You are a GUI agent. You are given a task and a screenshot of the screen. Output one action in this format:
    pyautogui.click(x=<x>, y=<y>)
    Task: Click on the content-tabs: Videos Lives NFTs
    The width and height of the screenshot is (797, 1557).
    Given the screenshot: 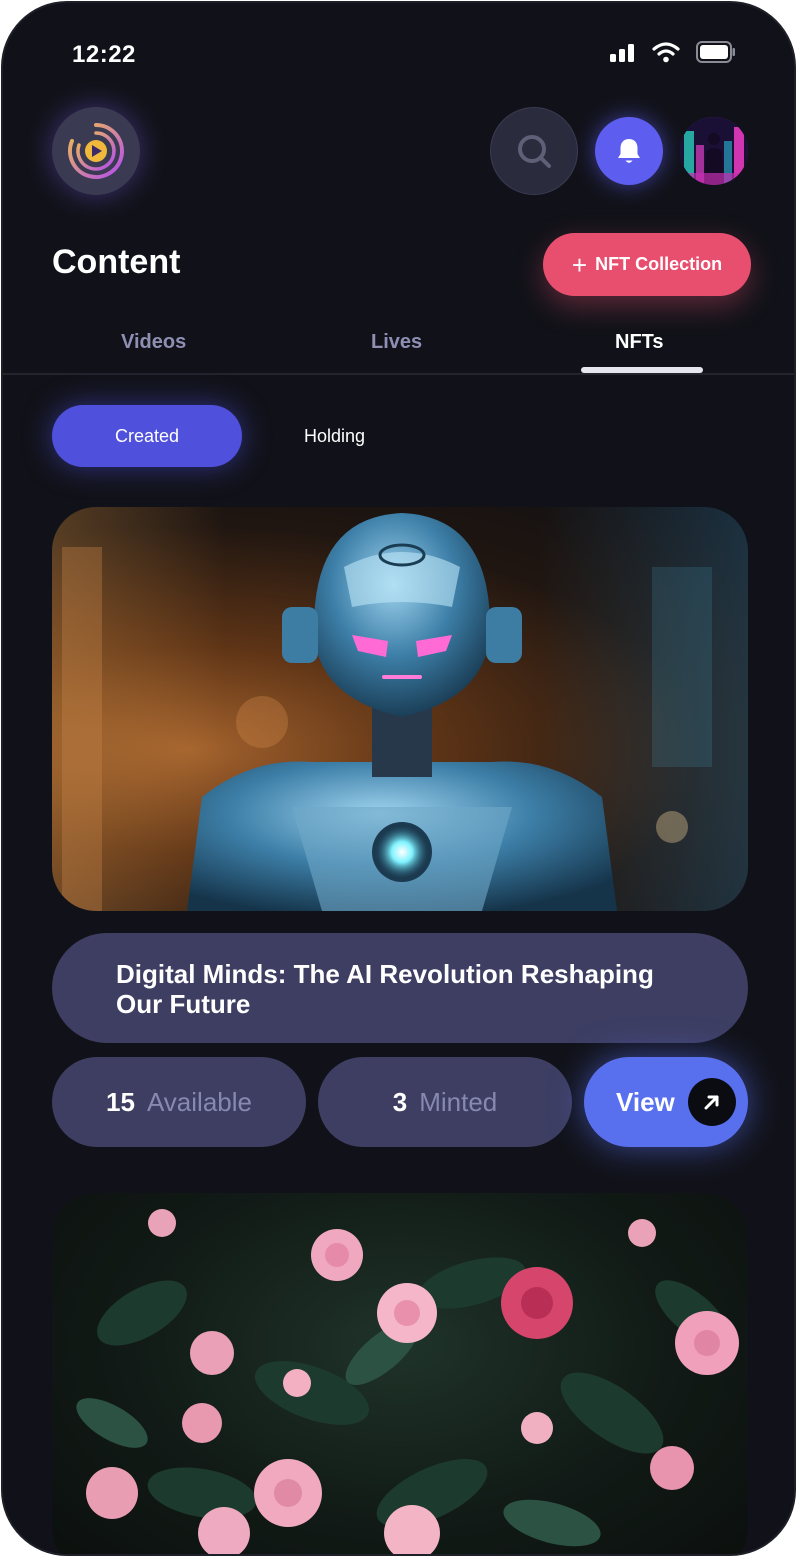 What is the action you would take?
    pyautogui.click(x=398, y=351)
    